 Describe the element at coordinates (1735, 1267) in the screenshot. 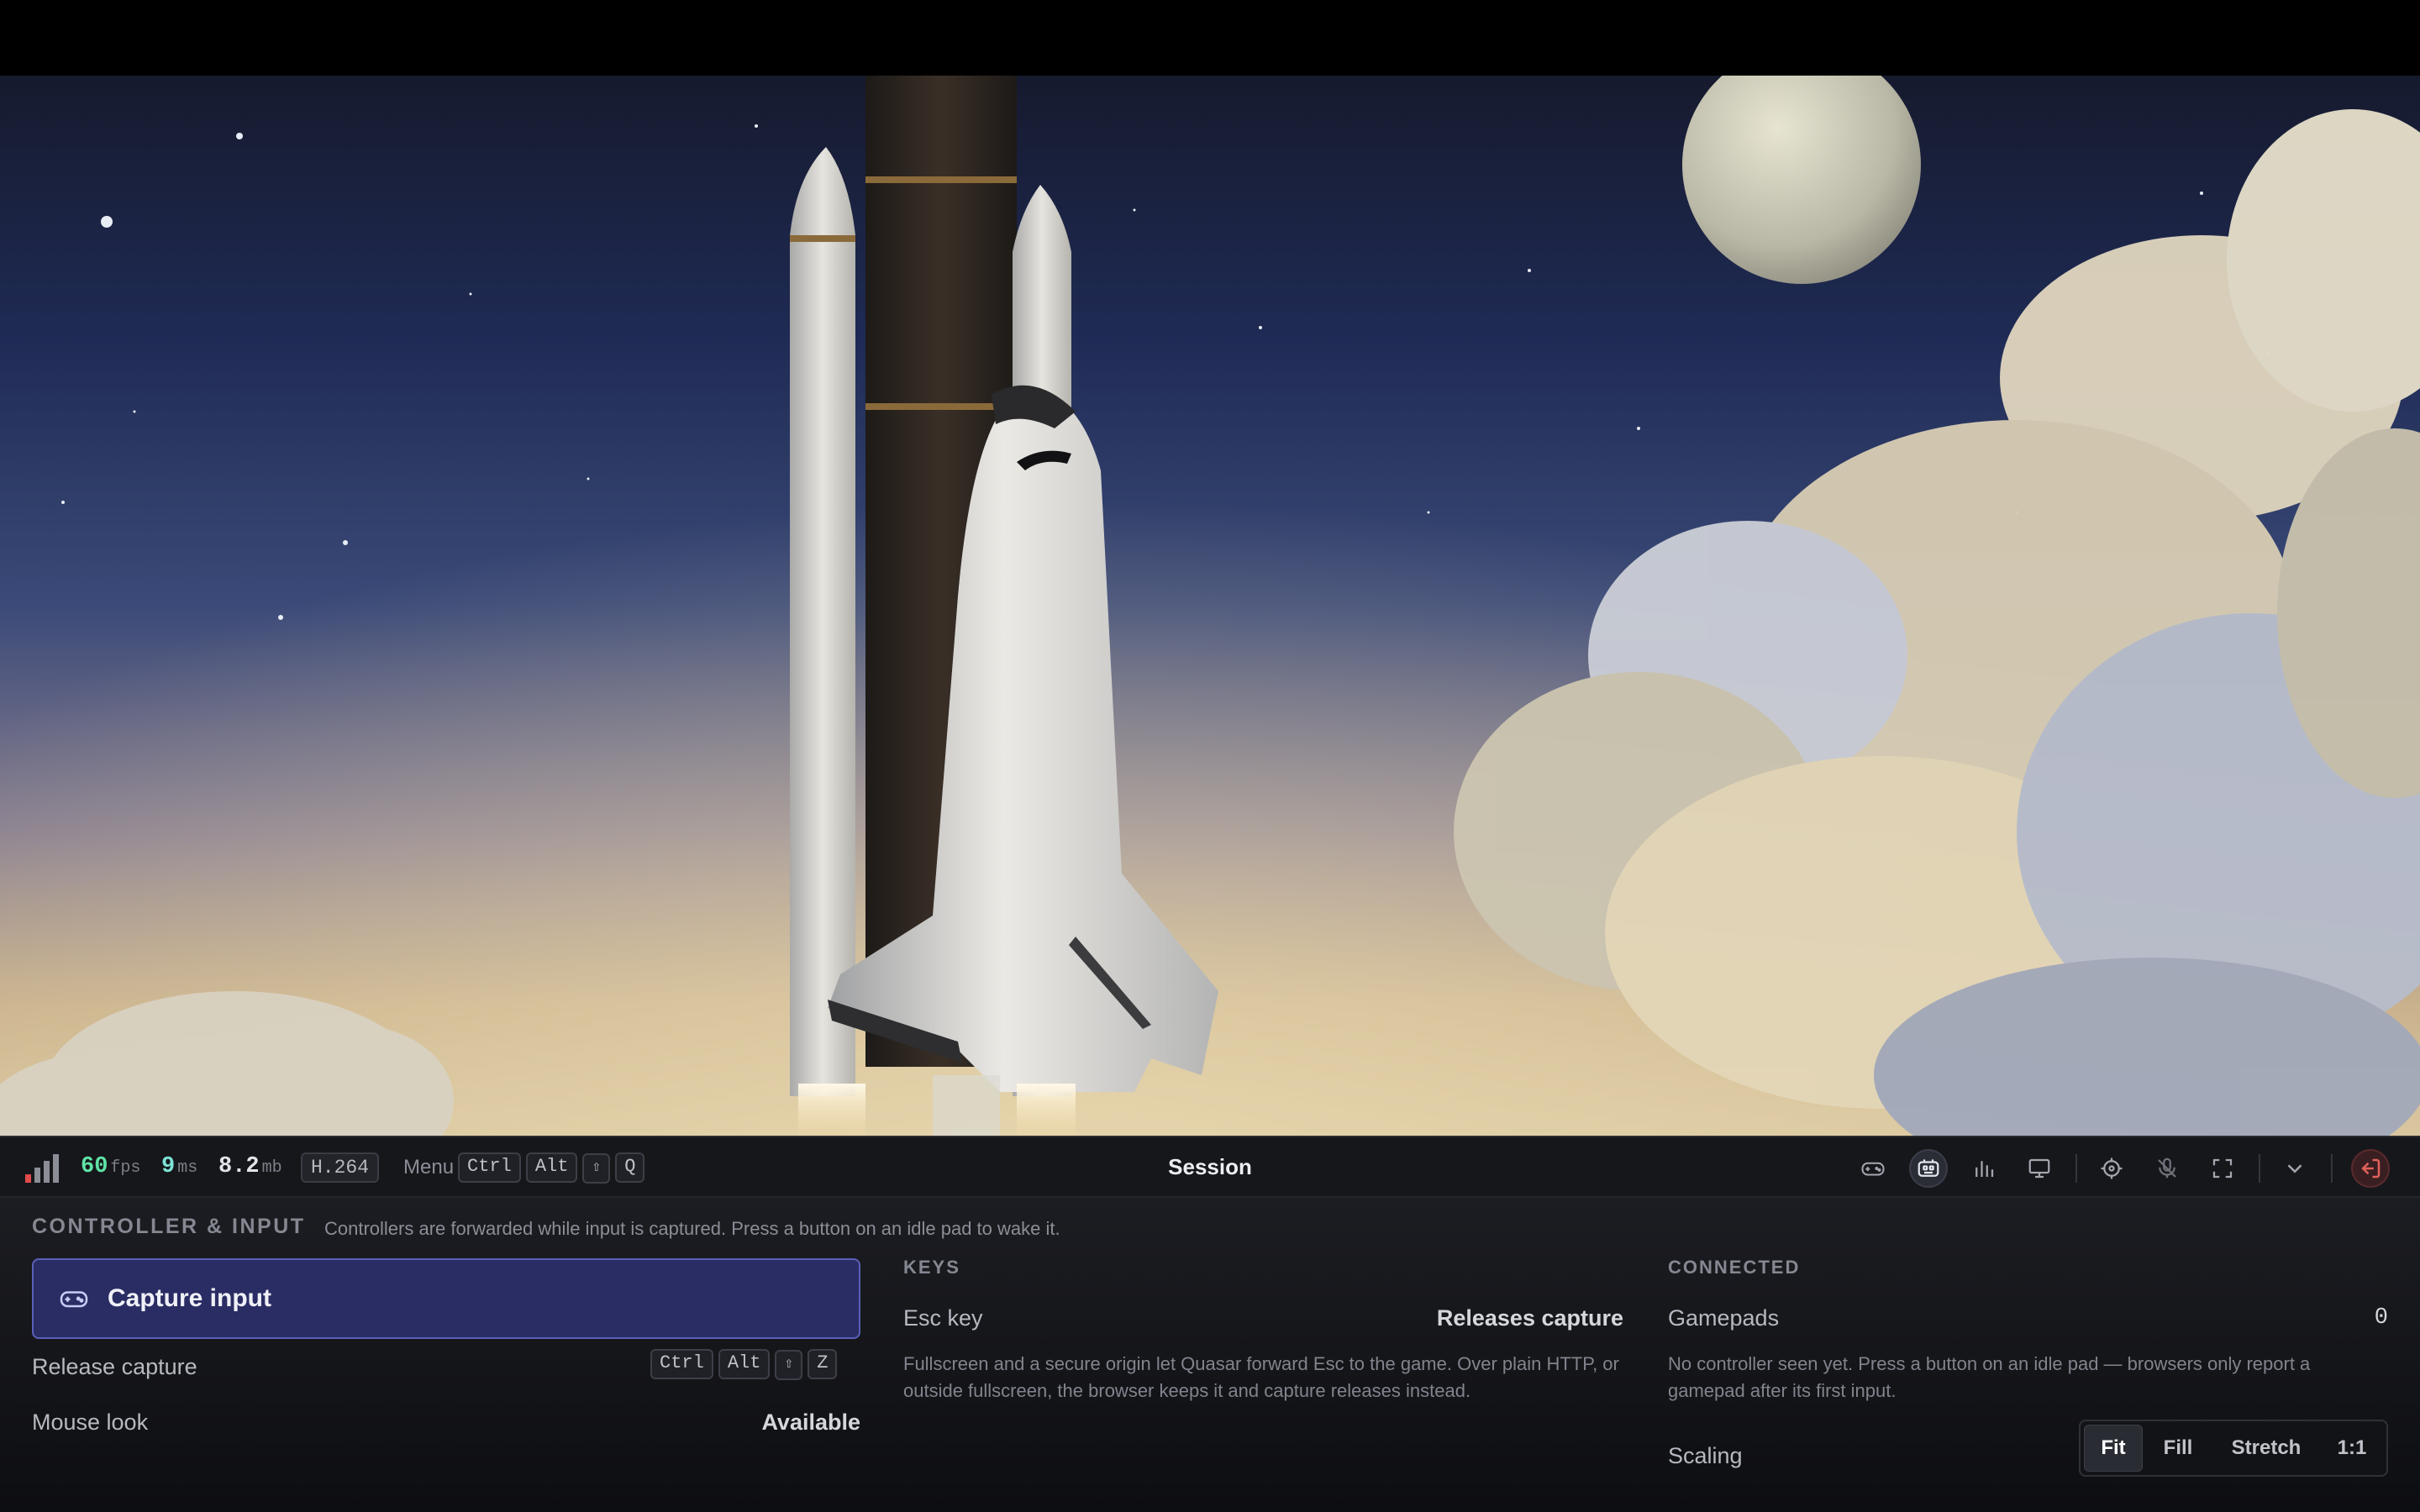

I see `connected-heading: CONNECTED` at that location.